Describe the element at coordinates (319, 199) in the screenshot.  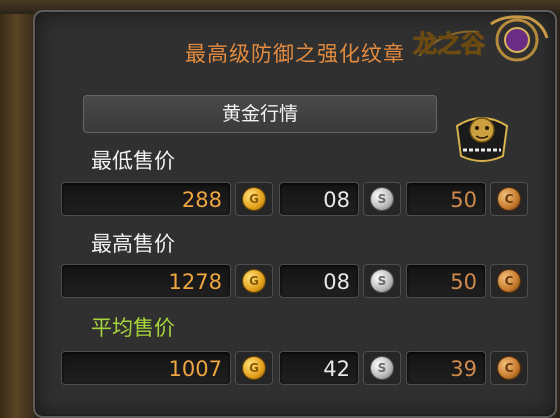
I see `min-silver-value: 08` at that location.